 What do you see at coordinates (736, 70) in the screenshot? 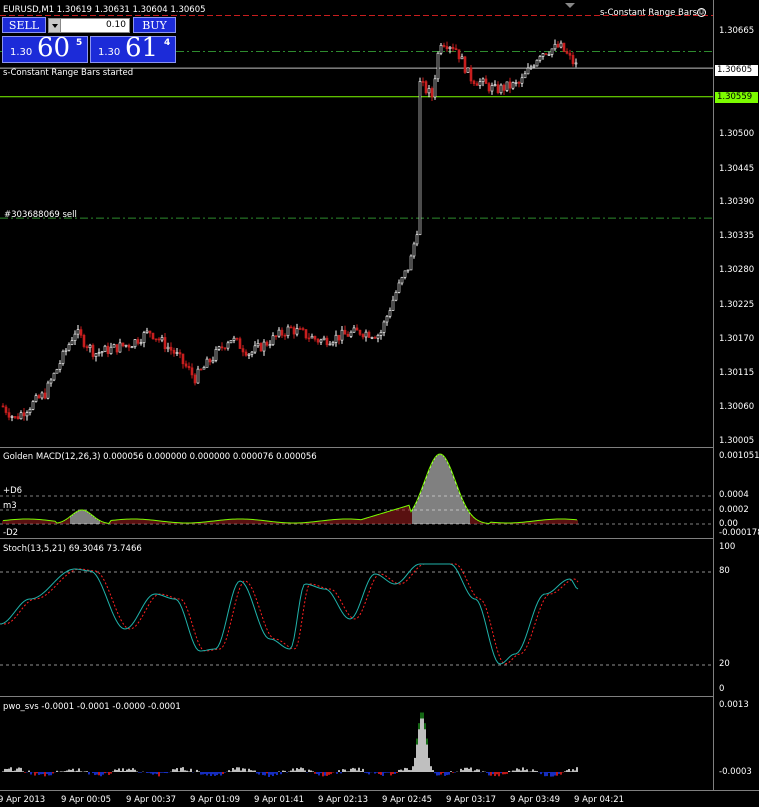
I see `bid-price-tag: 1.30605` at bounding box center [736, 70].